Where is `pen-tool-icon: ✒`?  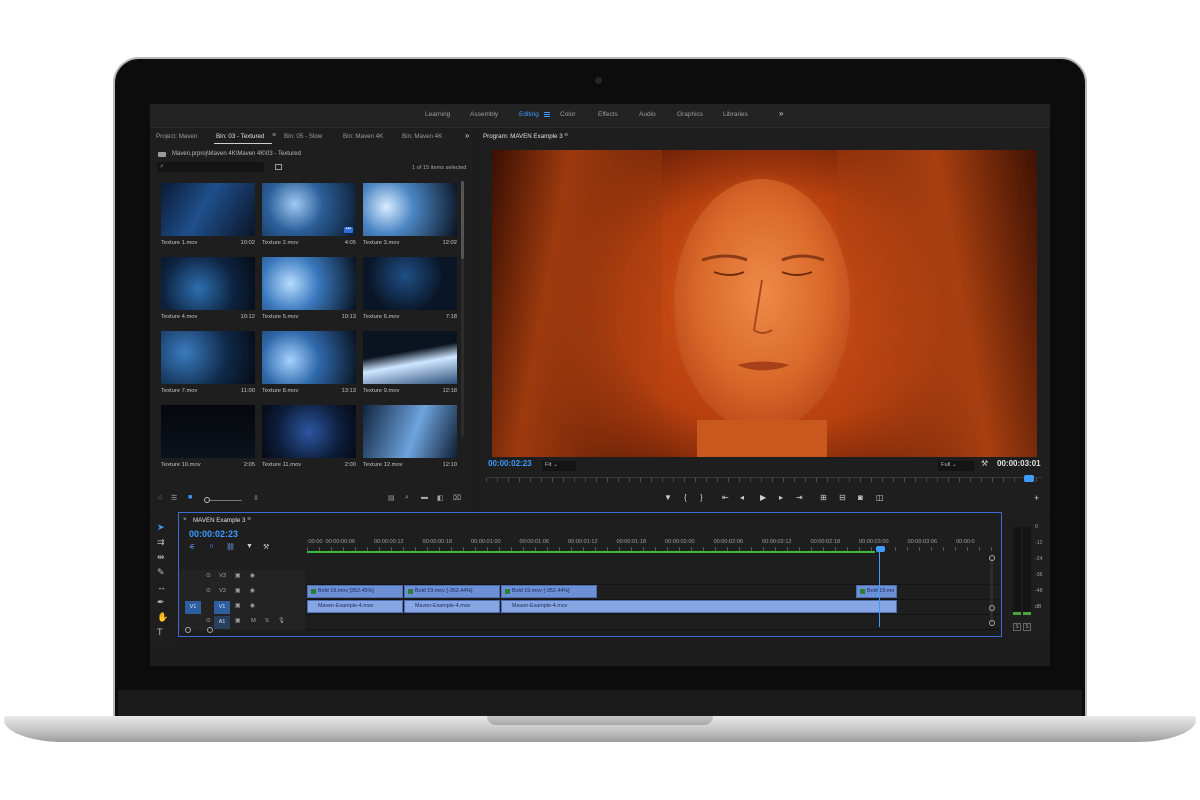
pen-tool-icon: ✒ is located at coordinates (161, 602).